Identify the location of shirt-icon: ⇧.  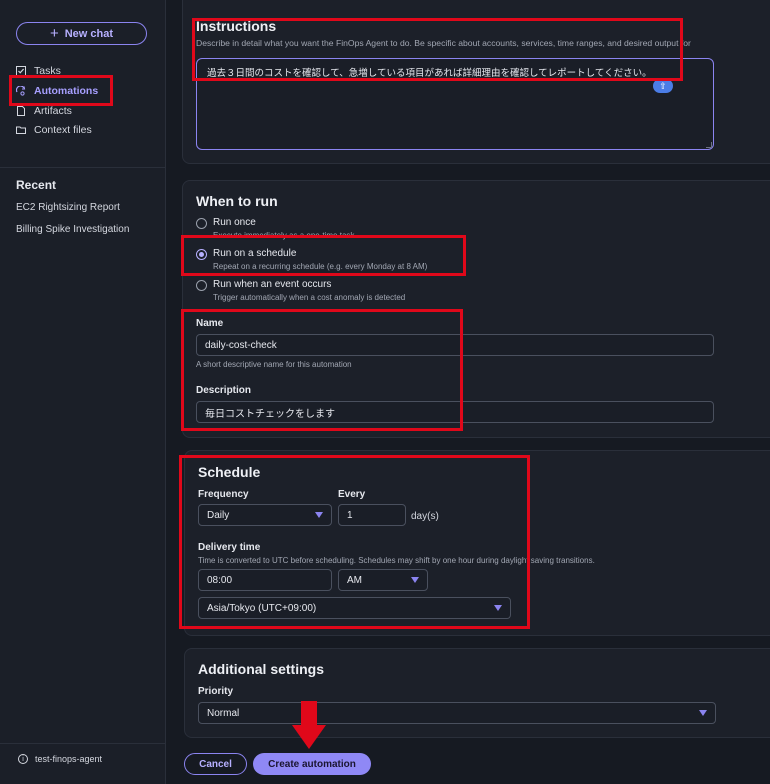
(663, 85).